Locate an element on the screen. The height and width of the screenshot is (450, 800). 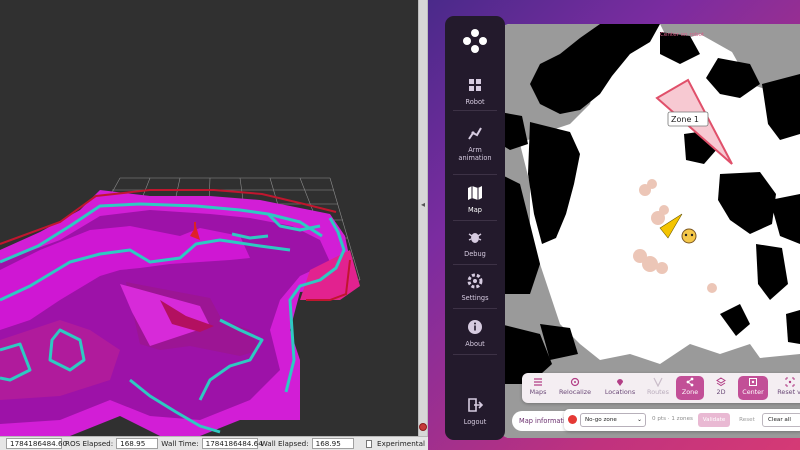
pane-splitter: ◂ is located at coordinates (423, 218).